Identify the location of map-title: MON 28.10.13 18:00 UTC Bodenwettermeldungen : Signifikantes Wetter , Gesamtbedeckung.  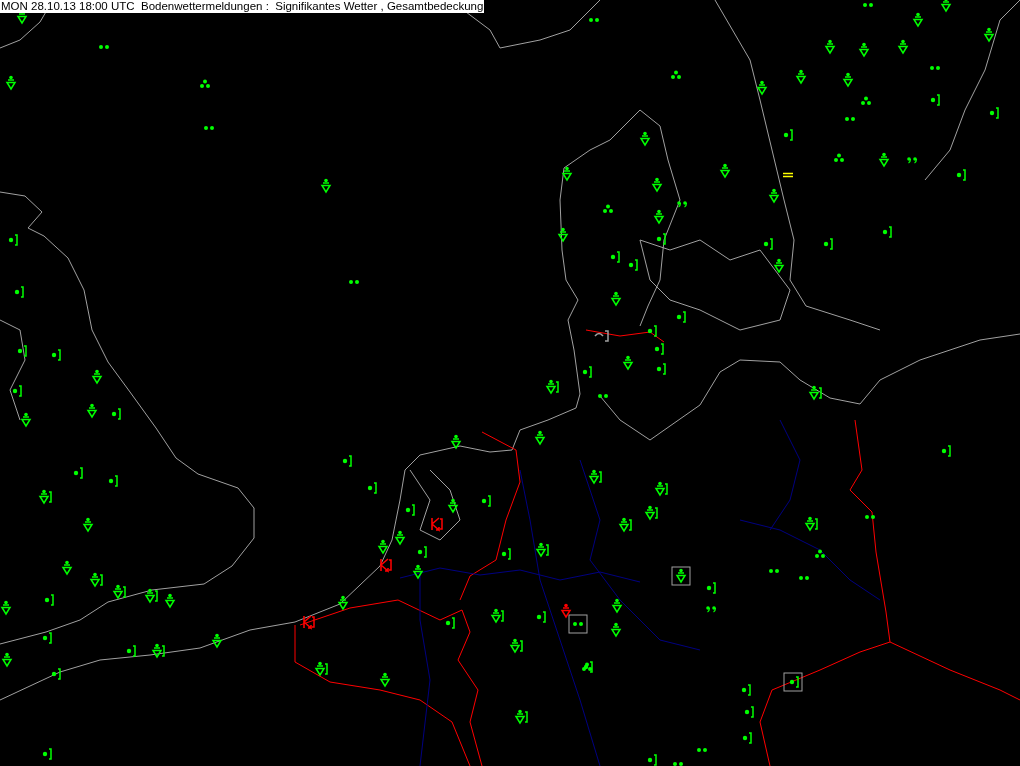
(242, 6).